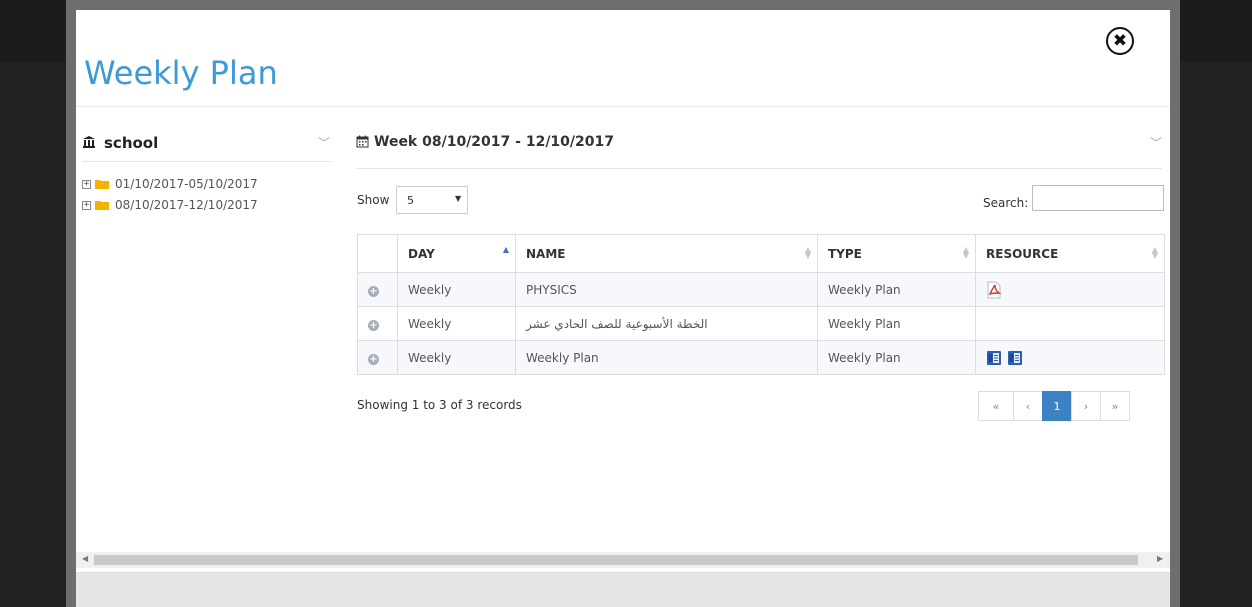  I want to click on modal-title: Weekly Plan, so click(181, 73).